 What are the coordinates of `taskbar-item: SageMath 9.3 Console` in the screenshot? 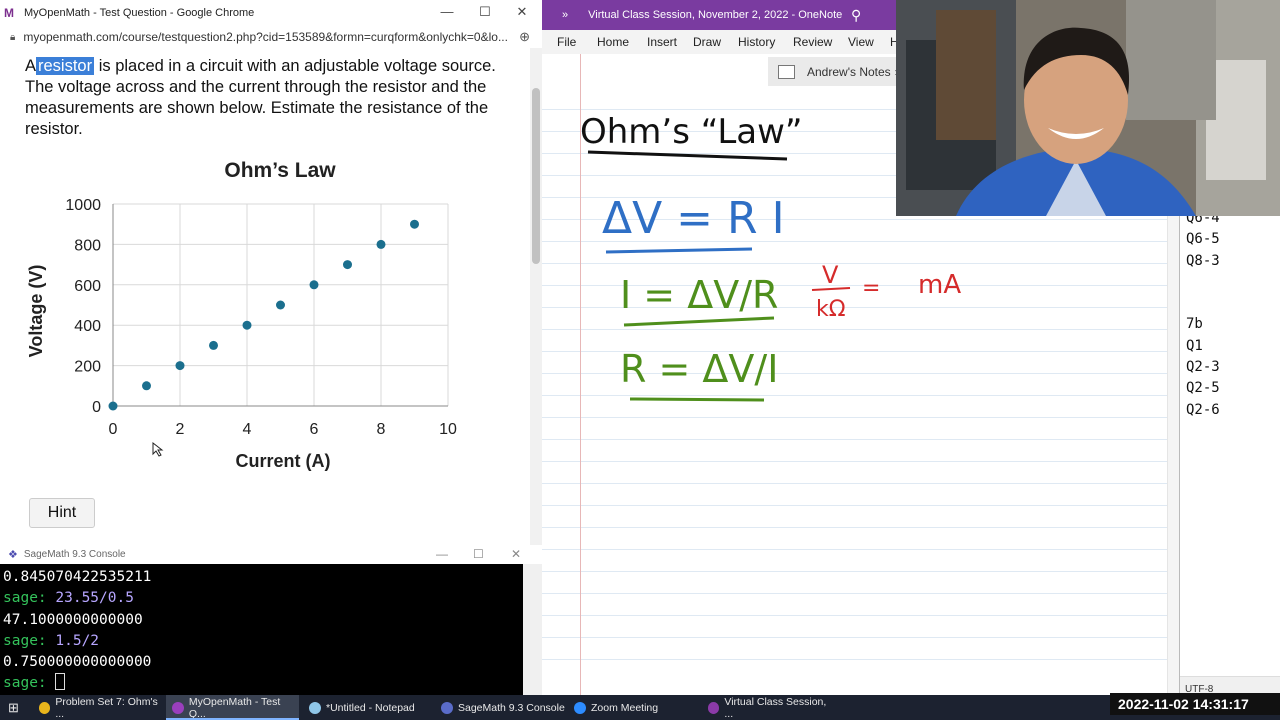 It's located at (500, 707).